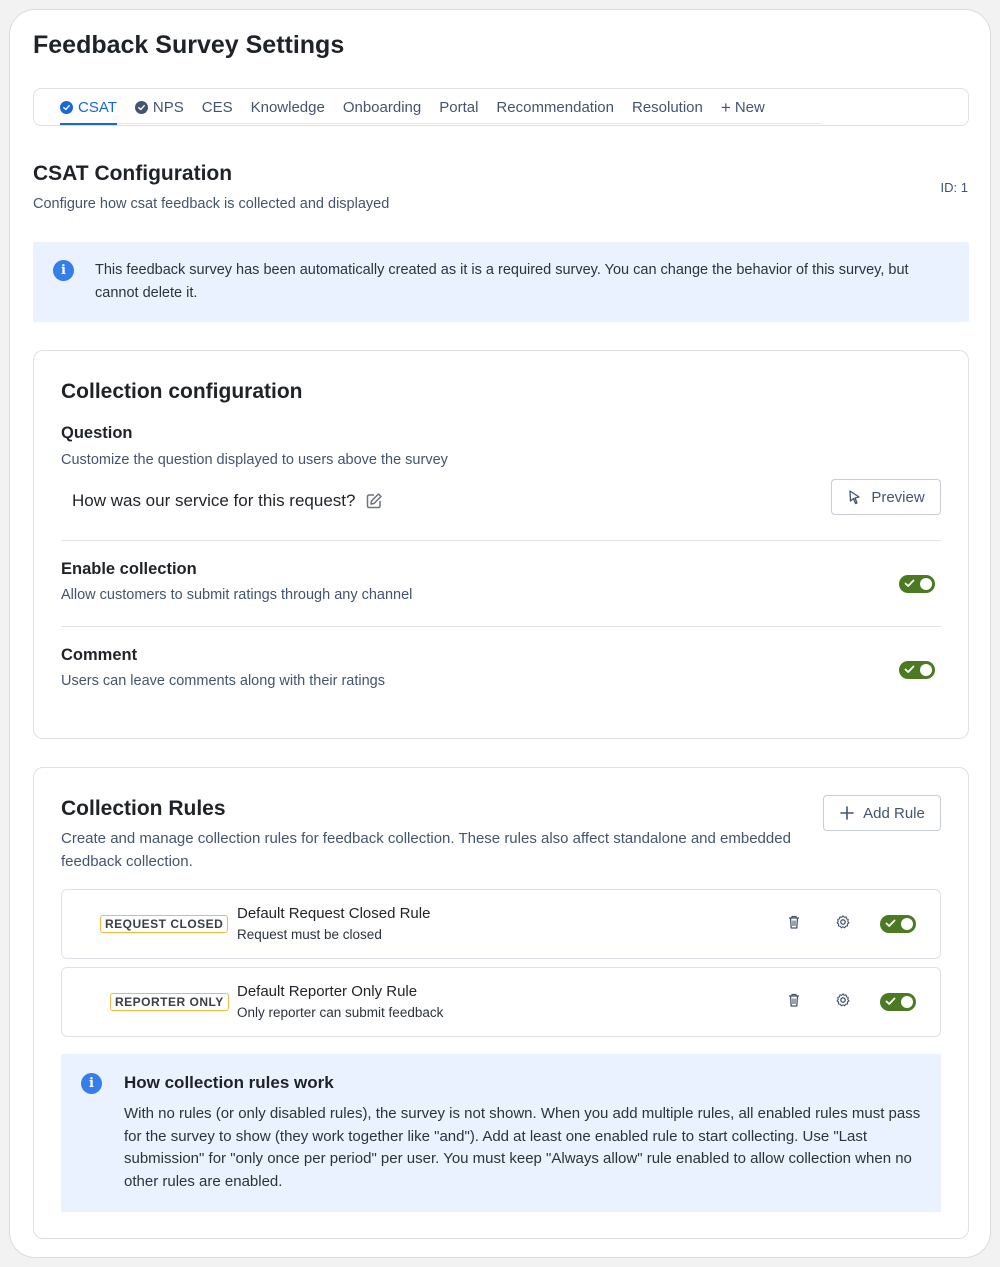  I want to click on tab-label: Recommendation, so click(555, 107).